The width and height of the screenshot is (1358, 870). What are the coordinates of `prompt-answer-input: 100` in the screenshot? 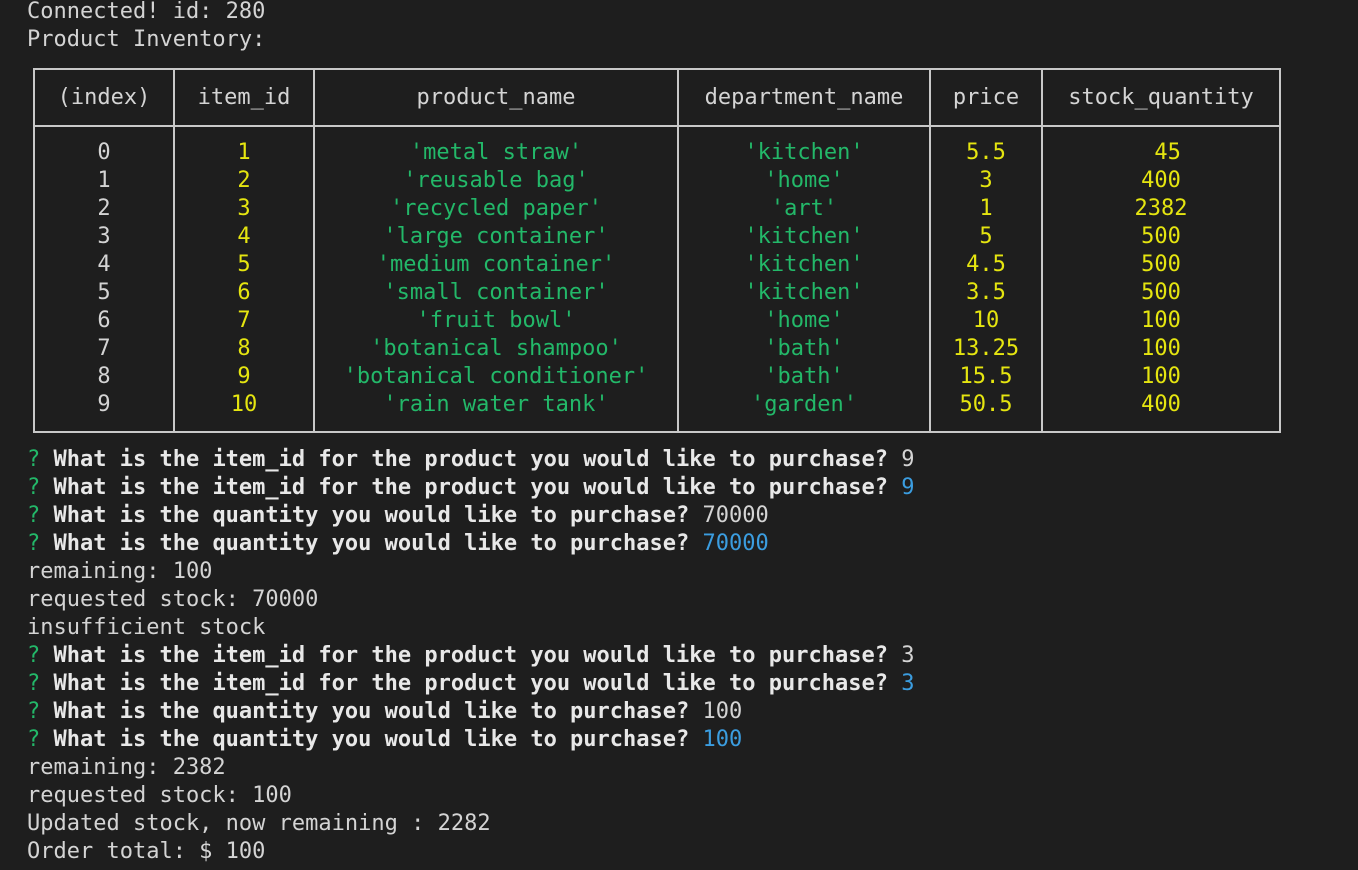 It's located at (723, 711).